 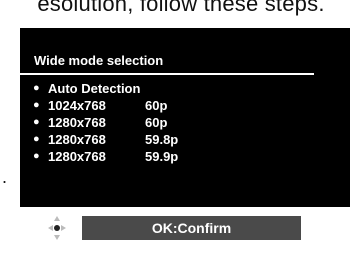 I want to click on osd-footer: OK:Confirm, so click(x=185, y=228).